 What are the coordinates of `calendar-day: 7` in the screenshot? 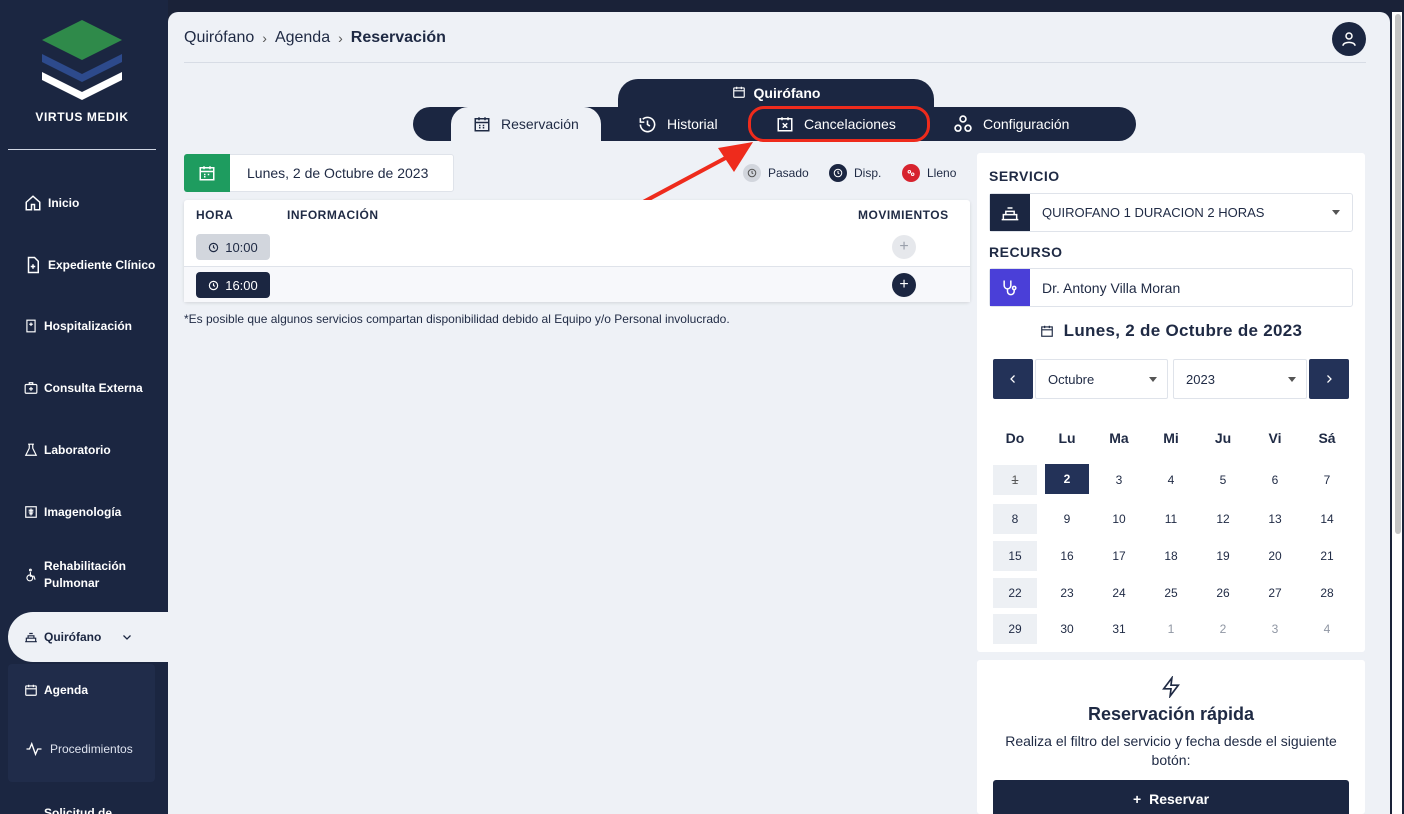 It's located at (1327, 480).